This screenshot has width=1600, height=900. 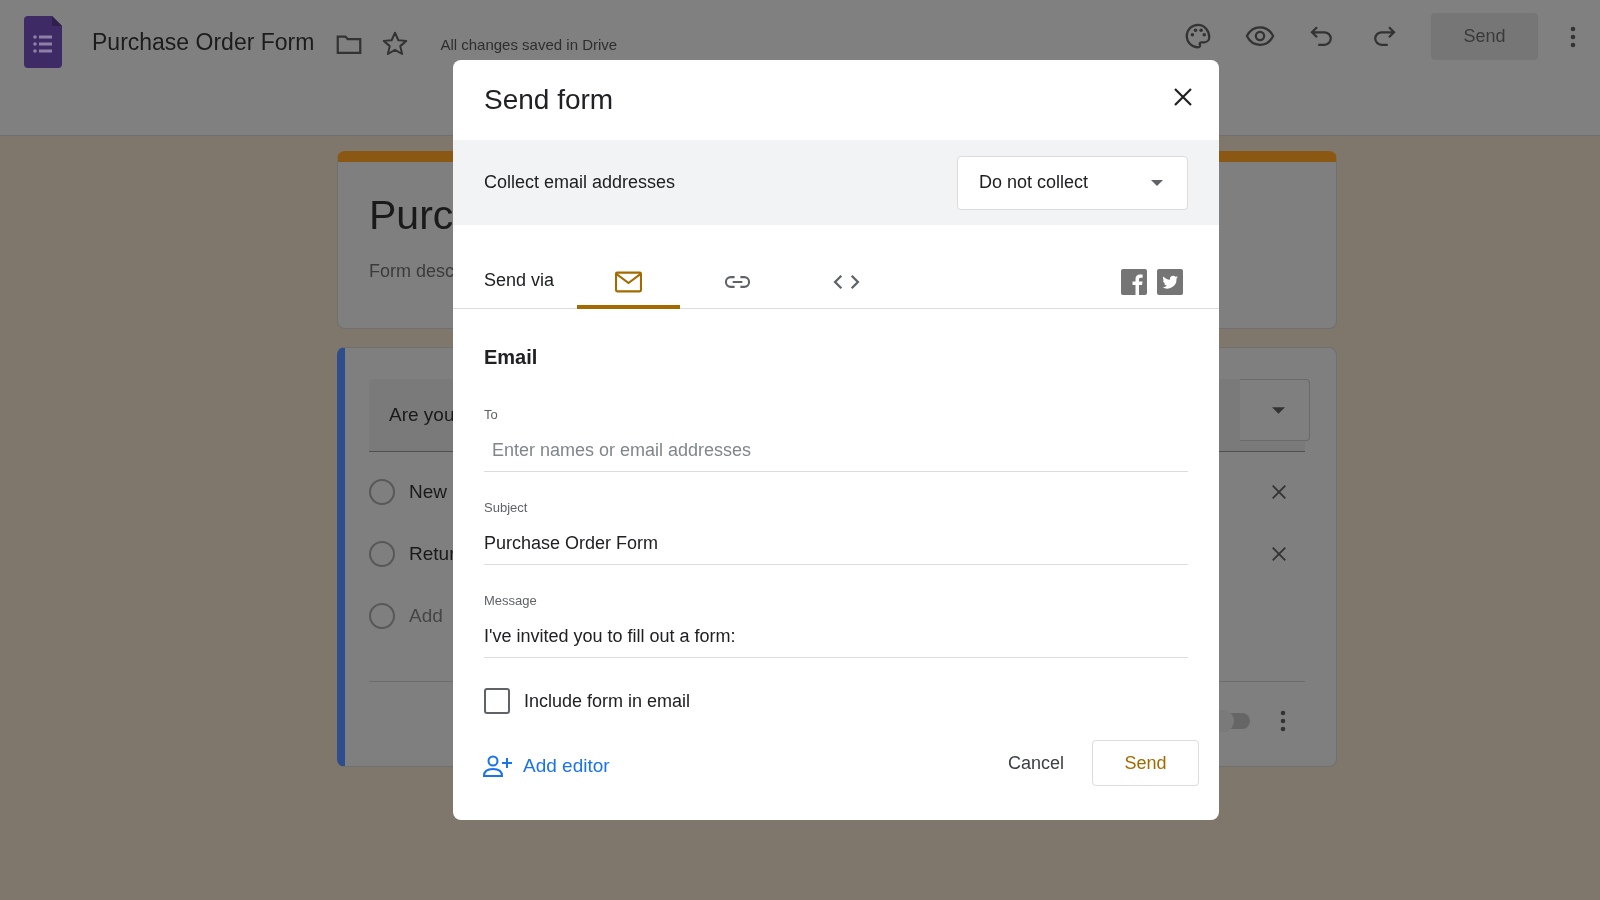 What do you see at coordinates (1035, 763) in the screenshot?
I see `cancel-button: Cancel` at bounding box center [1035, 763].